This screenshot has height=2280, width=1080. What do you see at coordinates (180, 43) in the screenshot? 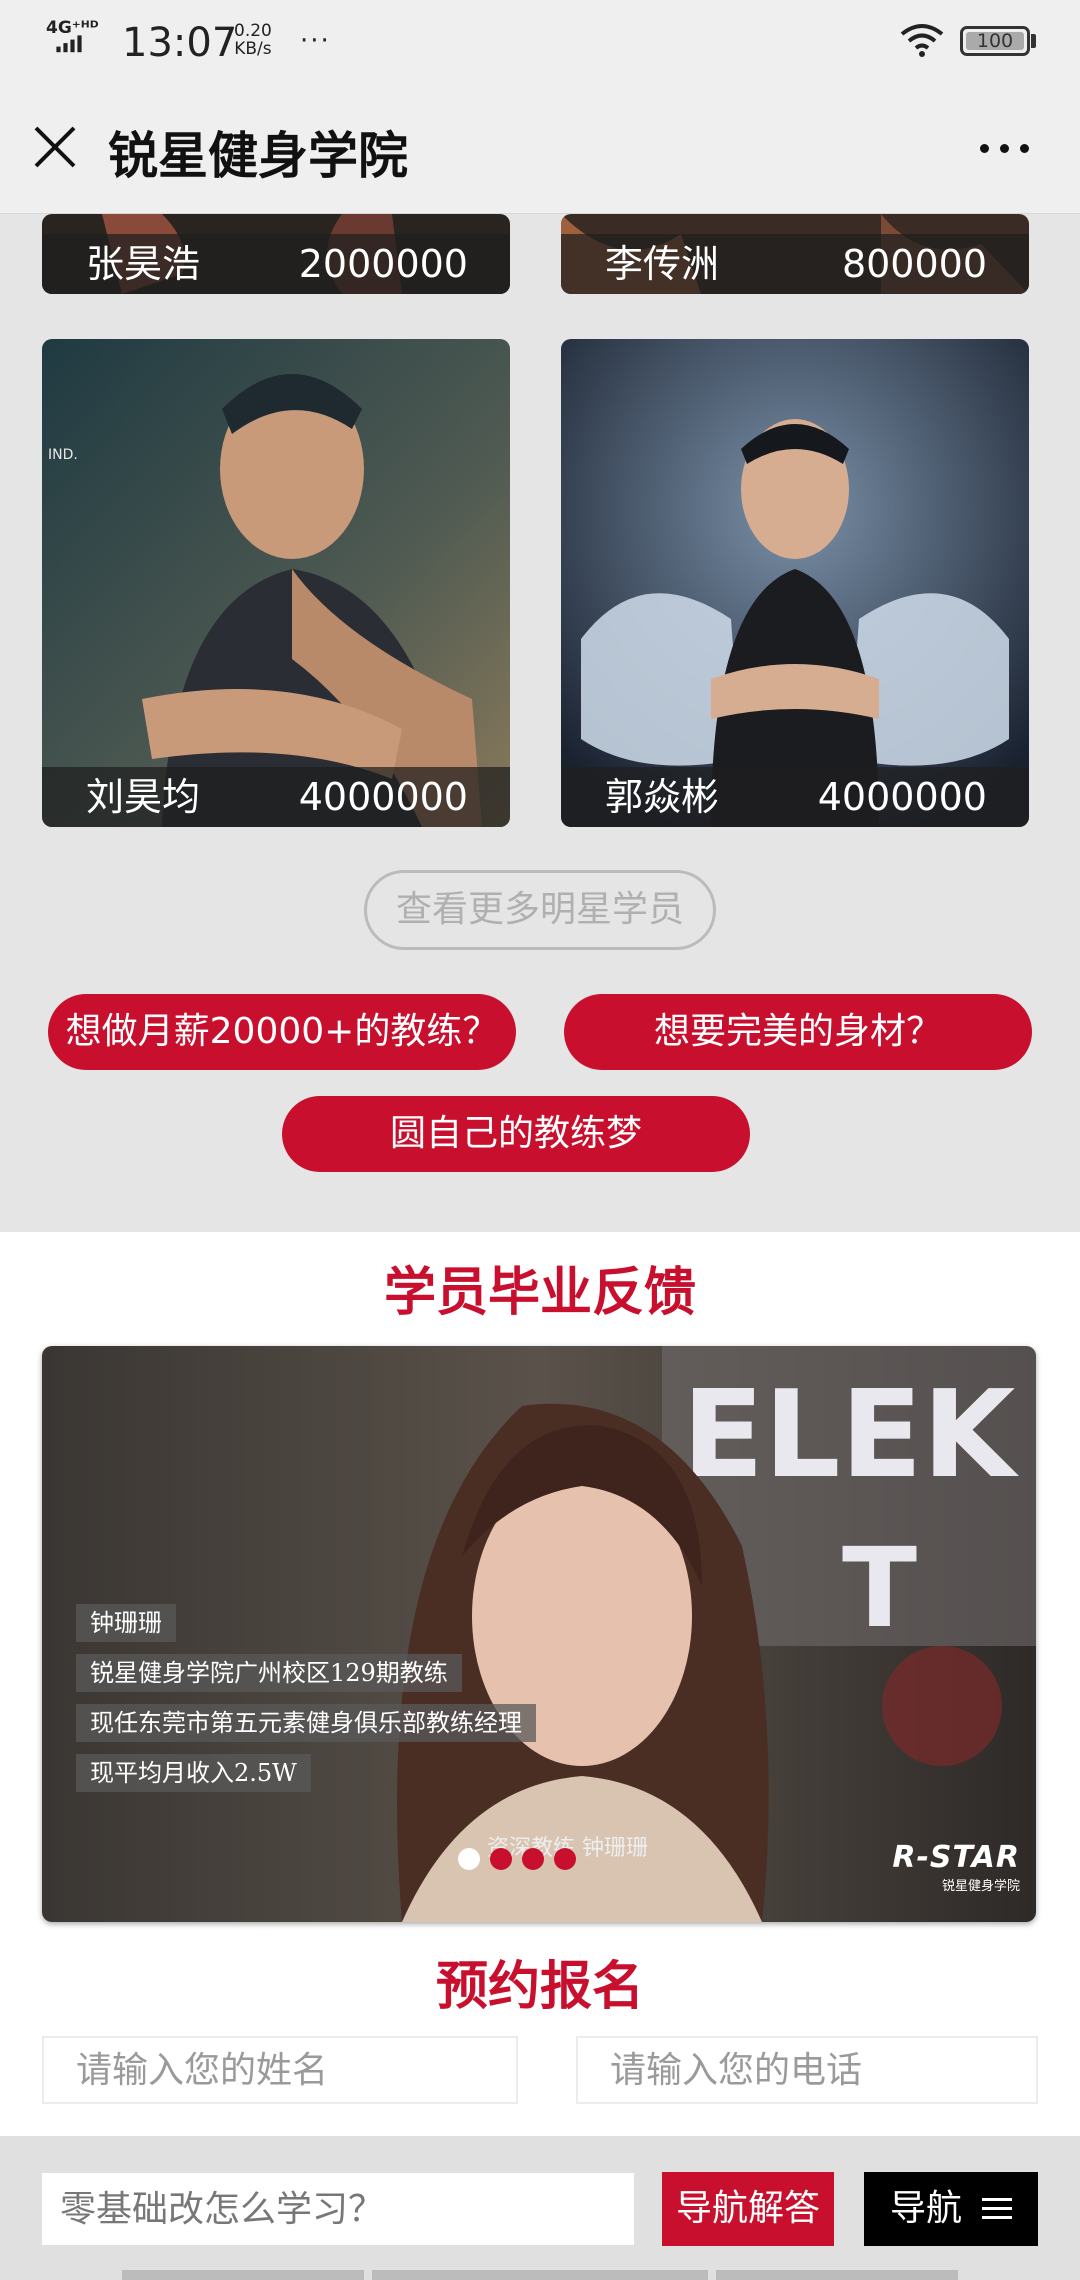
I see `clock: 13:07` at bounding box center [180, 43].